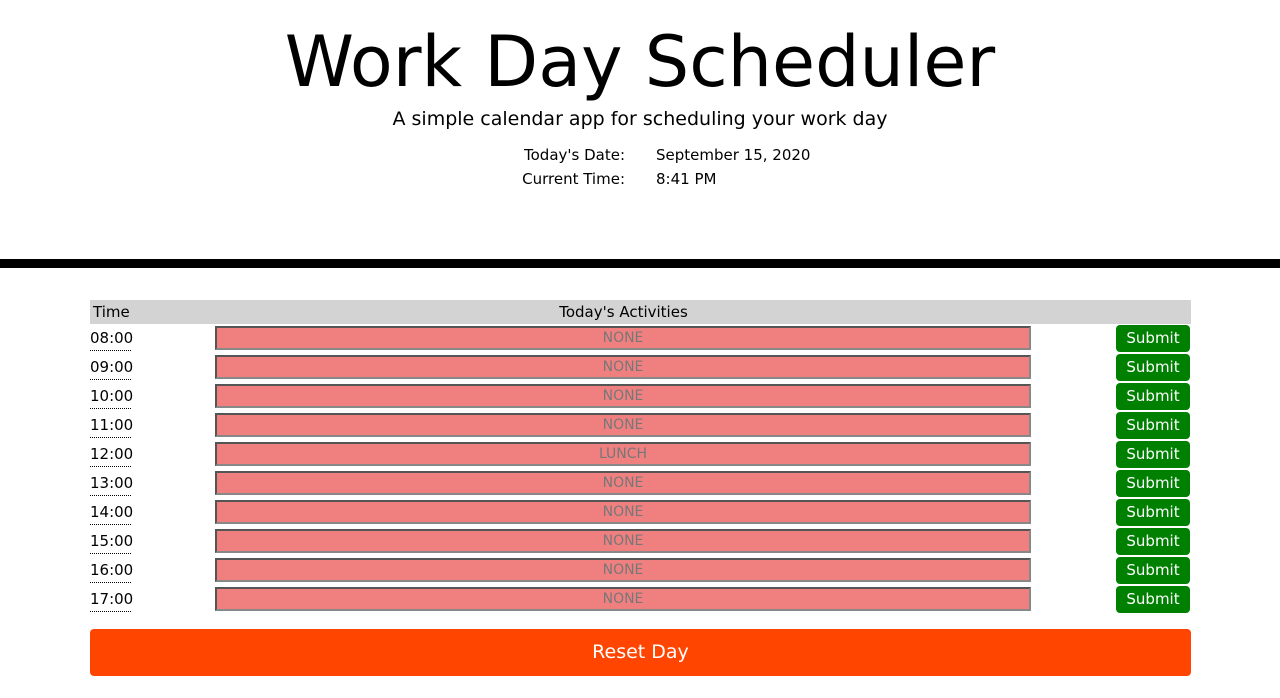 This screenshot has width=1280, height=698. I want to click on hour-label: 16:00, so click(111, 572).